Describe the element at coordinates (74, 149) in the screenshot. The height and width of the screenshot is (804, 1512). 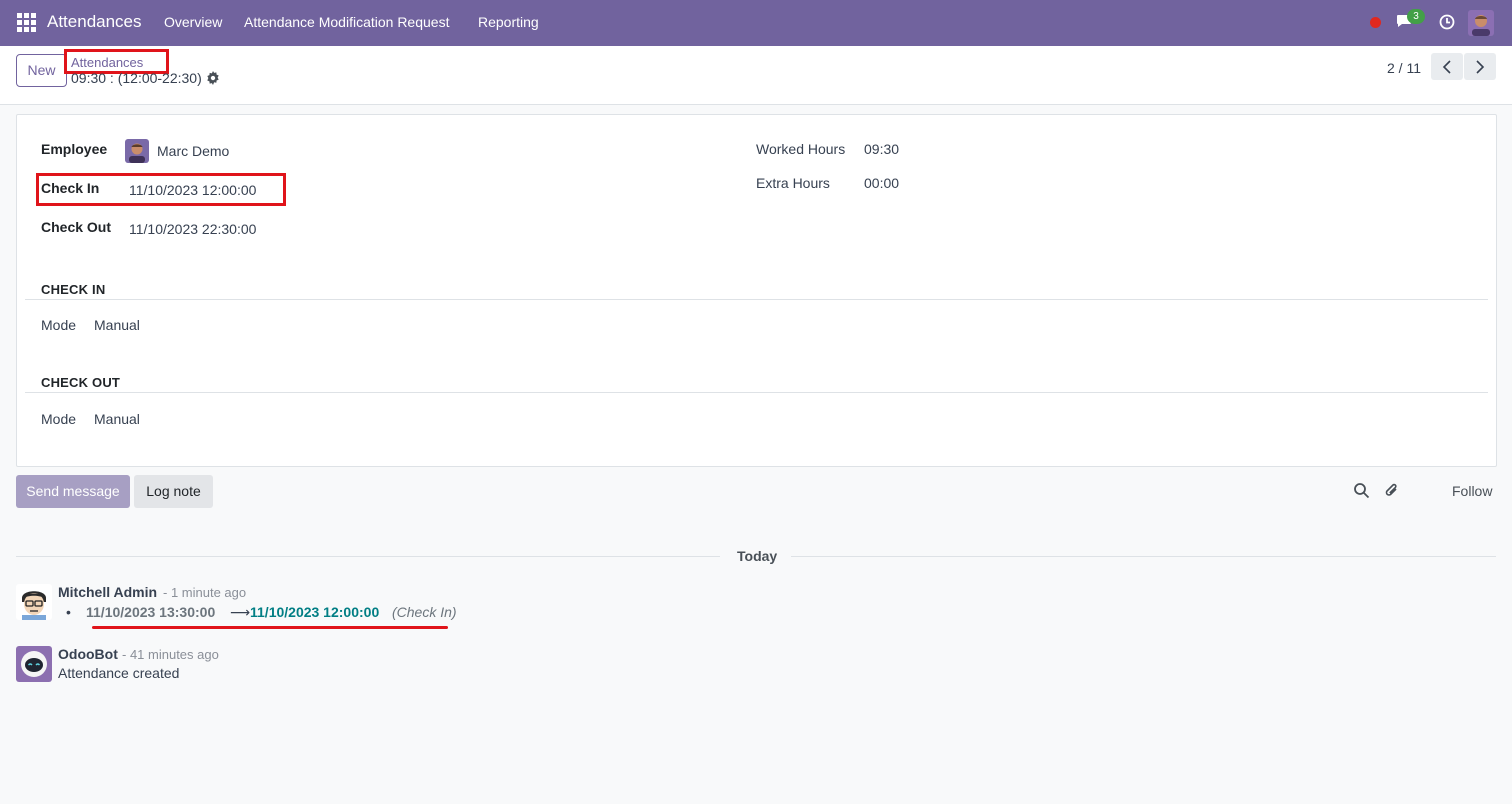
I see `employee-label: Employee` at that location.